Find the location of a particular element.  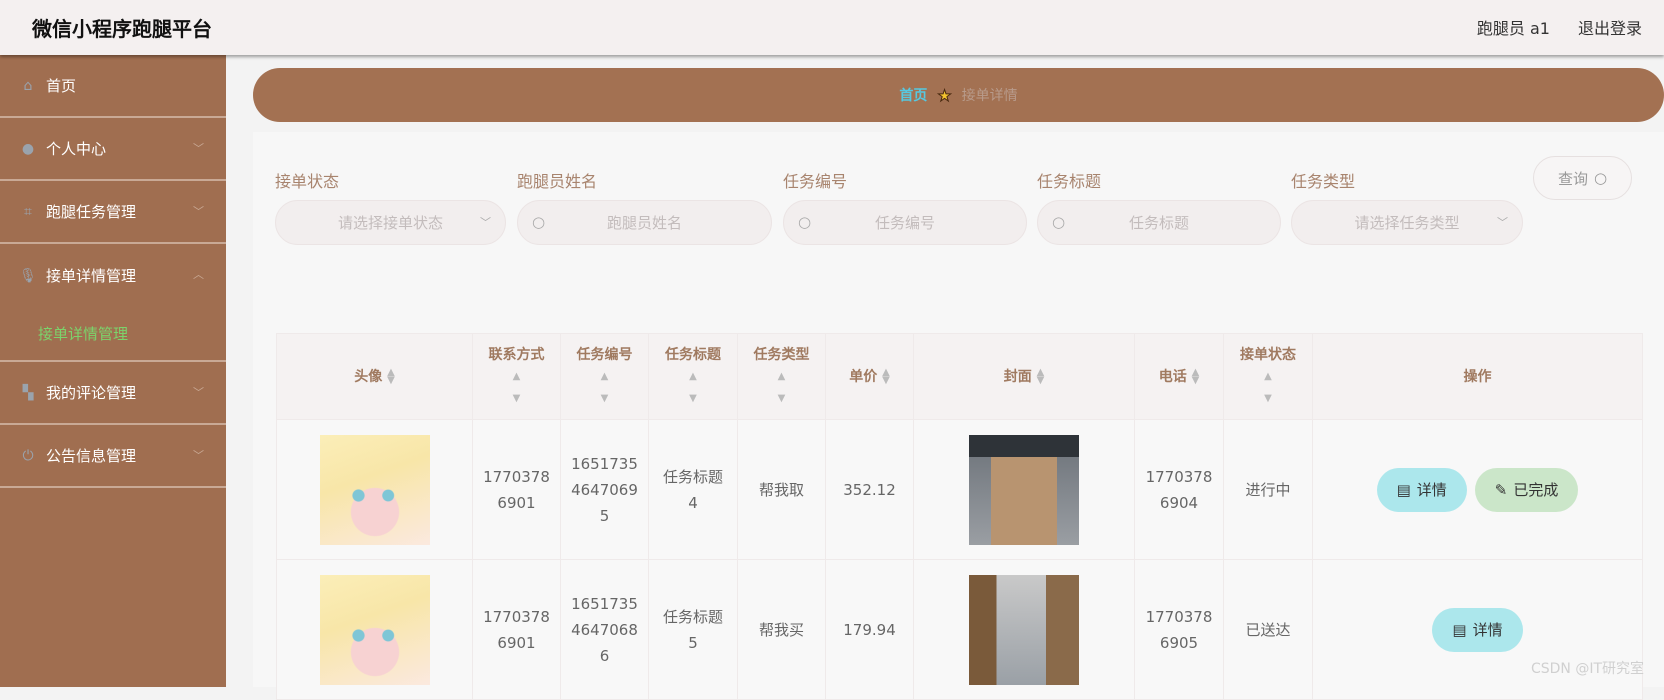

cell-title: 任务标题5 is located at coordinates (693, 629).